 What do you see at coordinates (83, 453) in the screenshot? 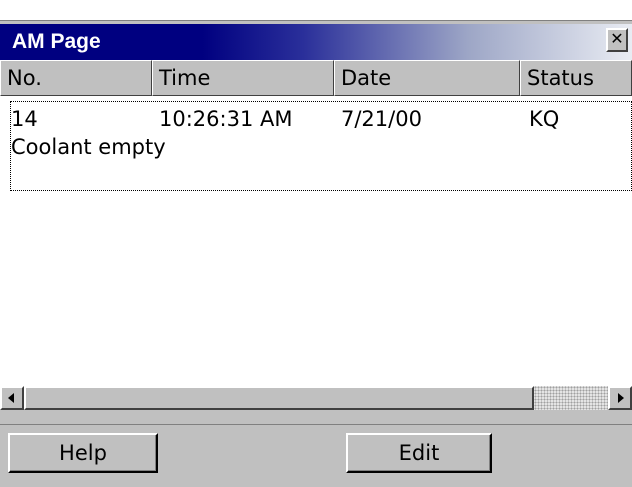
I see `help-button: Help` at bounding box center [83, 453].